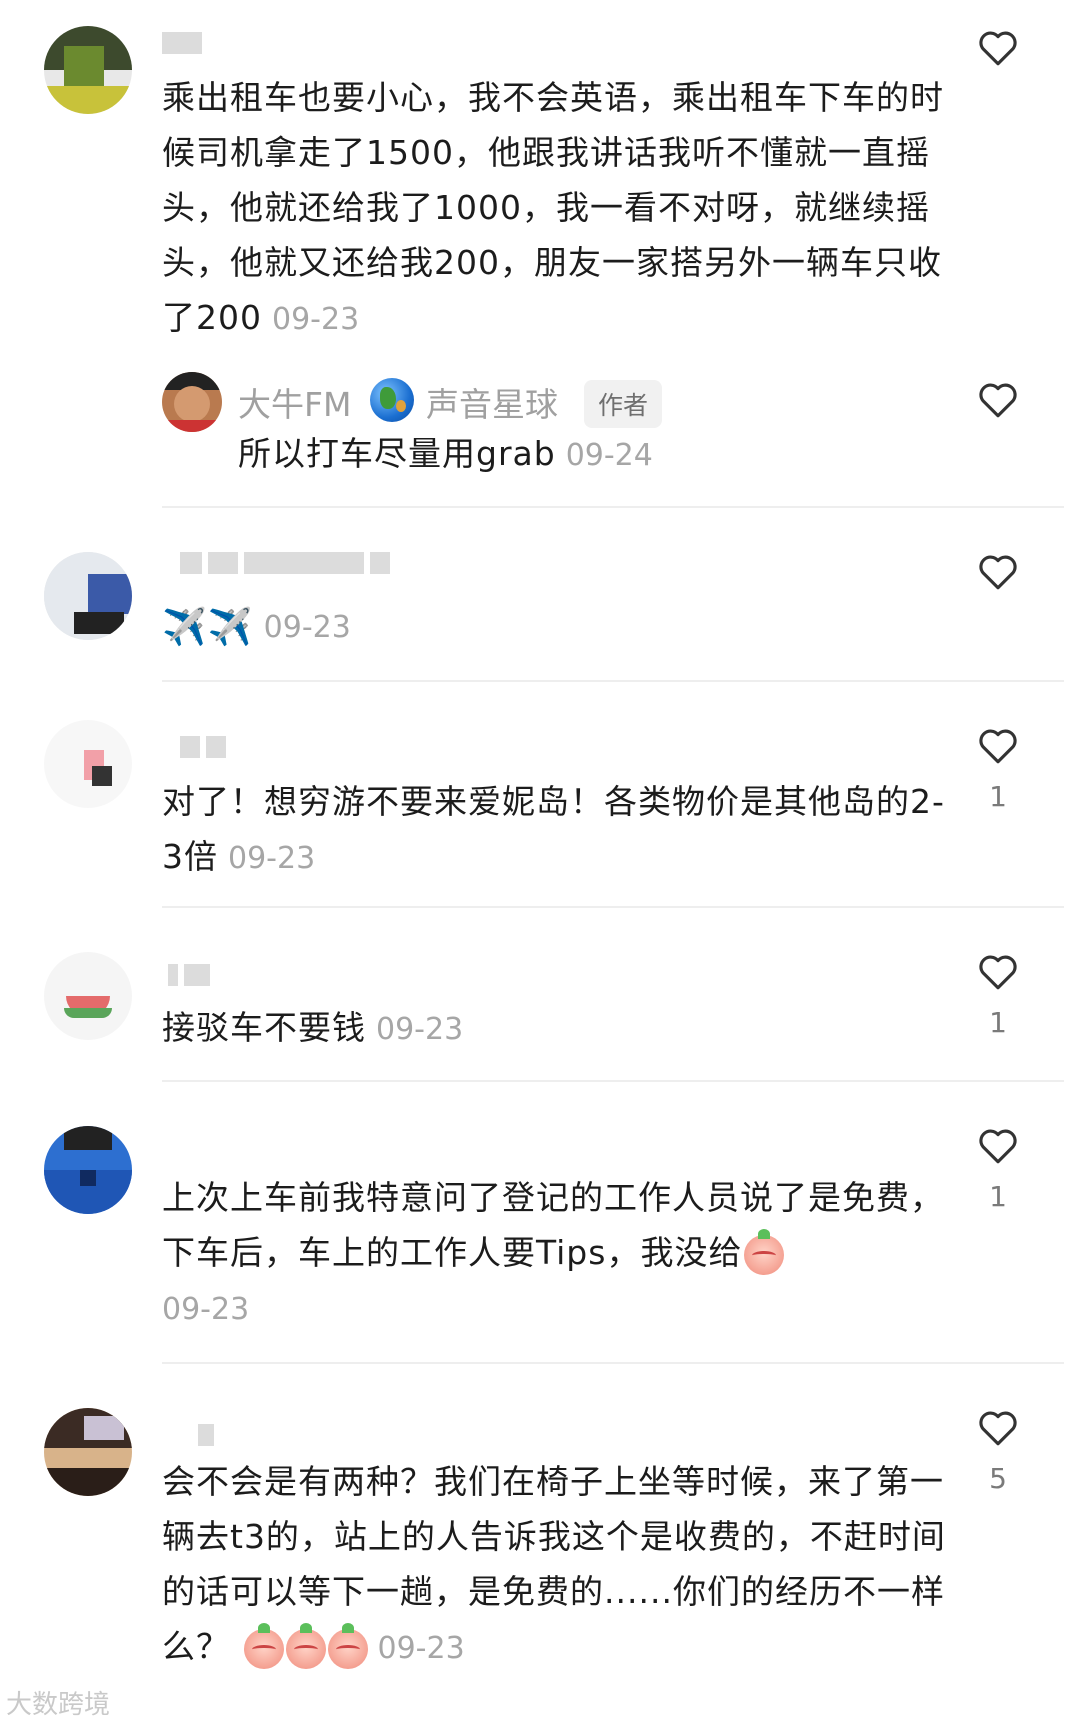 Image resolution: width=1080 pixels, height=1723 pixels. I want to click on like-count: 5, so click(998, 1478).